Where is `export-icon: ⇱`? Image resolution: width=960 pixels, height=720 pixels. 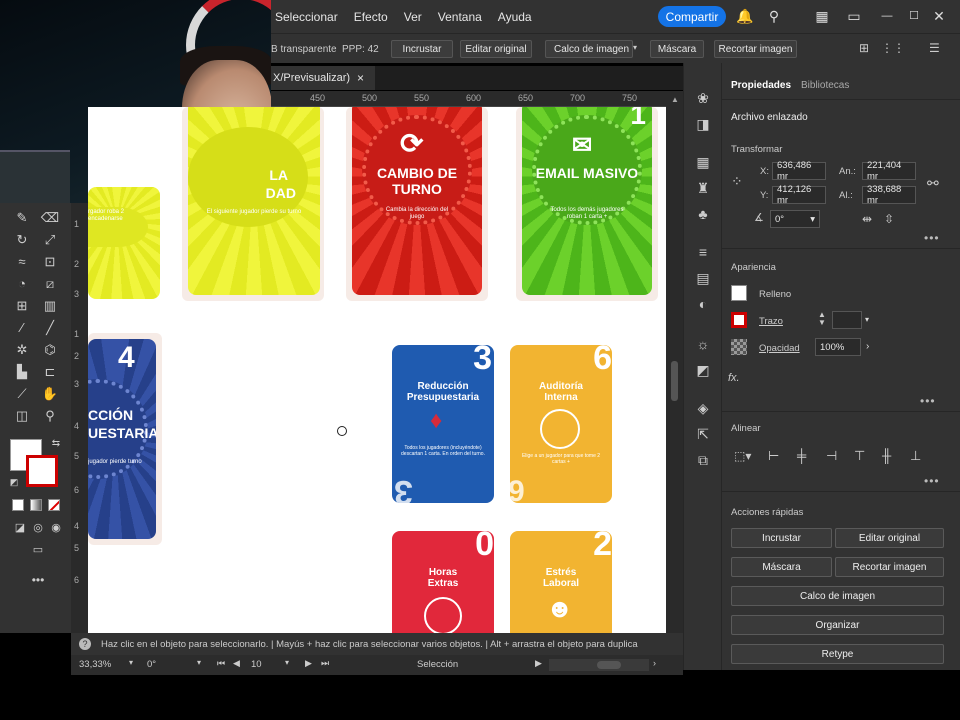 export-icon: ⇱ is located at coordinates (703, 434).